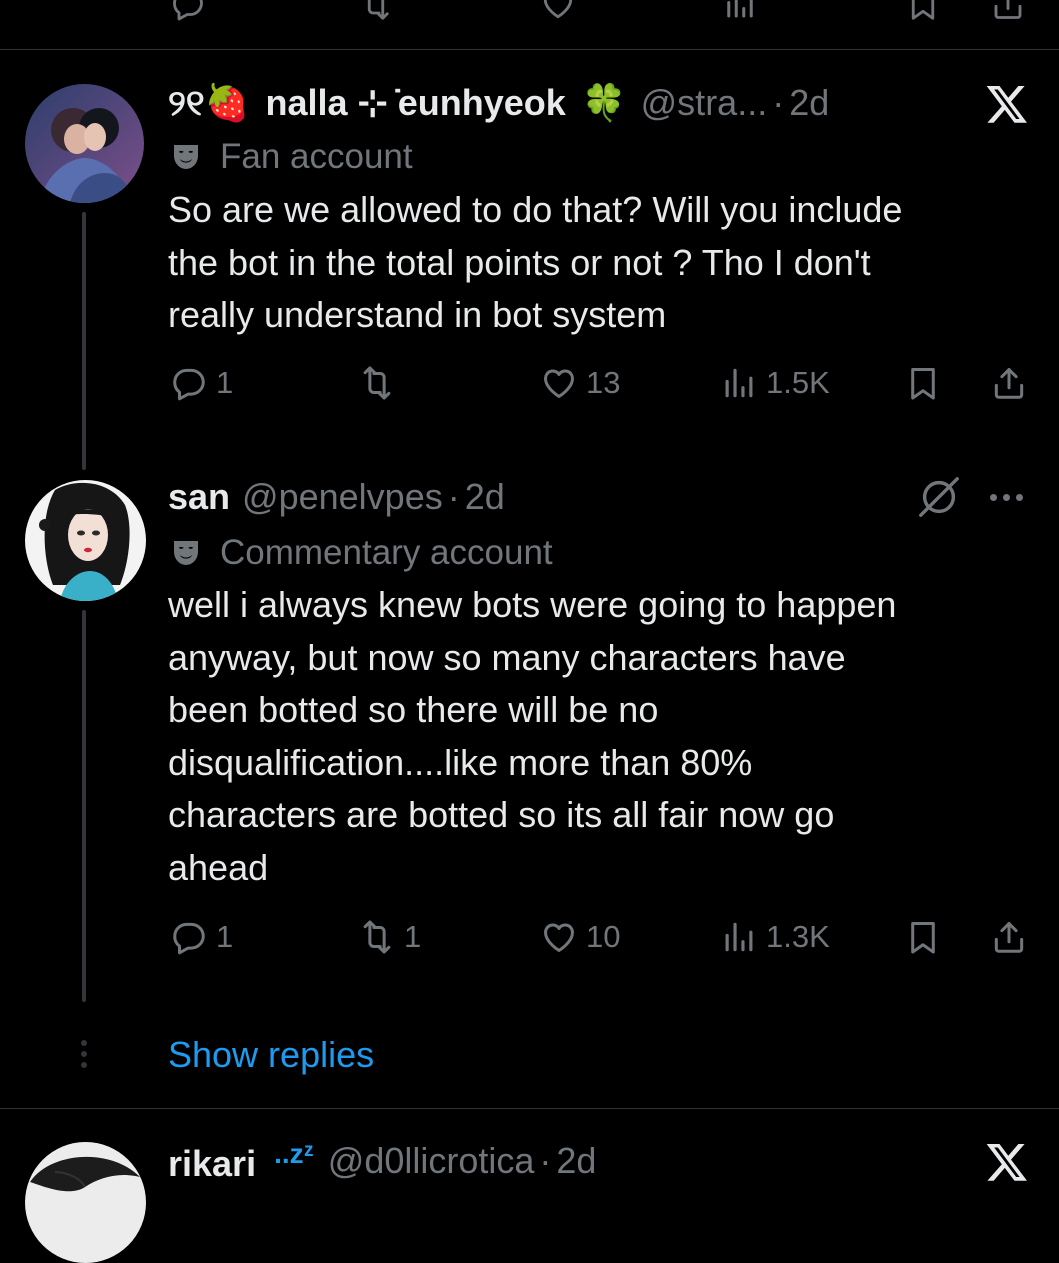 The image size is (1059, 1263). Describe the element at coordinates (1006, 497) in the screenshot. I see `more-icon` at that location.